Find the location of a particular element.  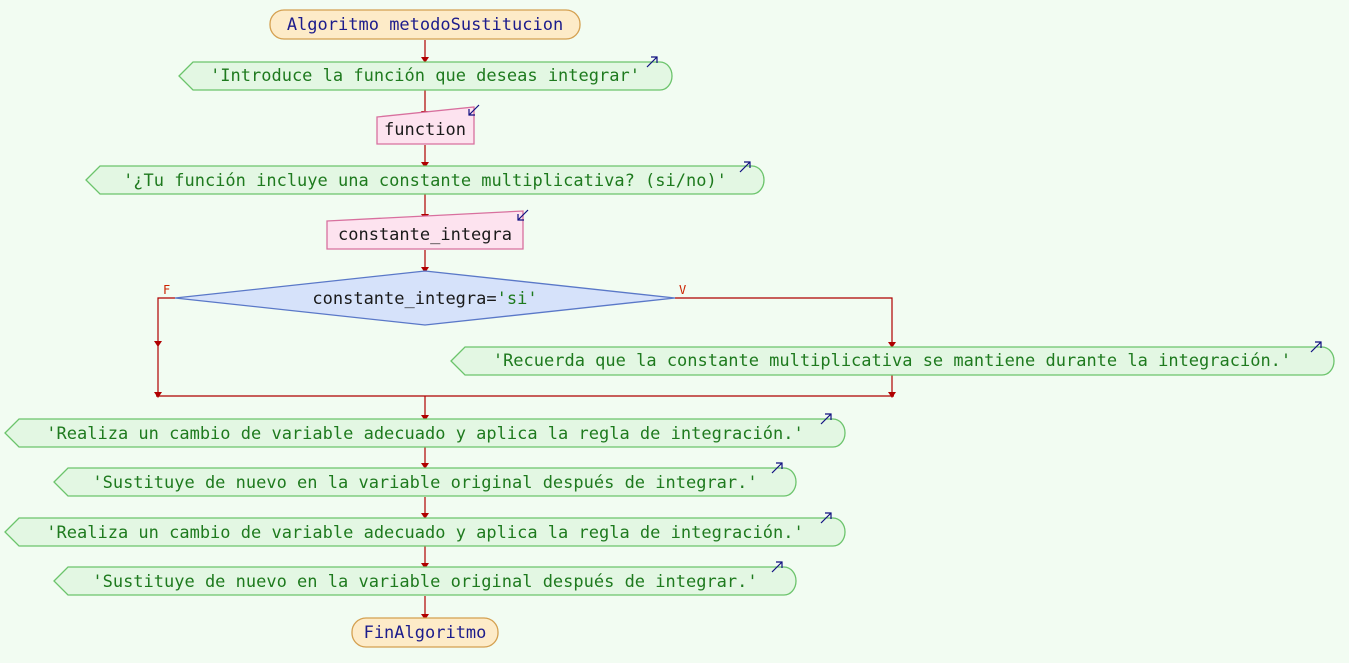

input-node: constante_integra is located at coordinates (427, 229).